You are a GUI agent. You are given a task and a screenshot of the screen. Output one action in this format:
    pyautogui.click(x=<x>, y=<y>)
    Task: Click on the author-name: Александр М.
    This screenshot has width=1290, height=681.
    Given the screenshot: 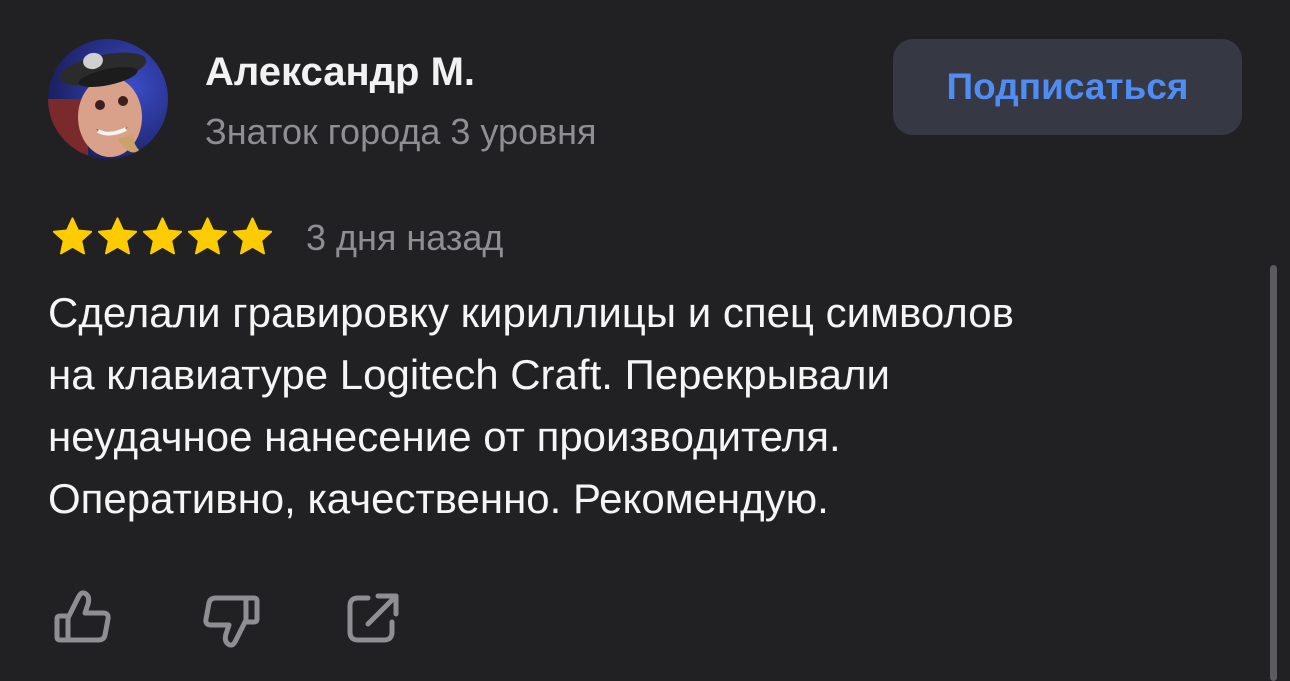 What is the action you would take?
    pyautogui.click(x=340, y=72)
    